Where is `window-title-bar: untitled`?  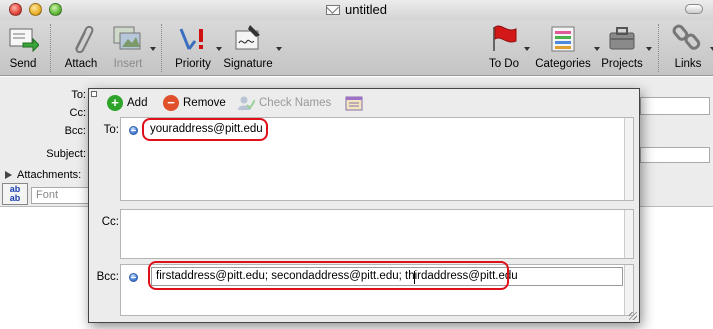 window-title-bar: untitled is located at coordinates (356, 10).